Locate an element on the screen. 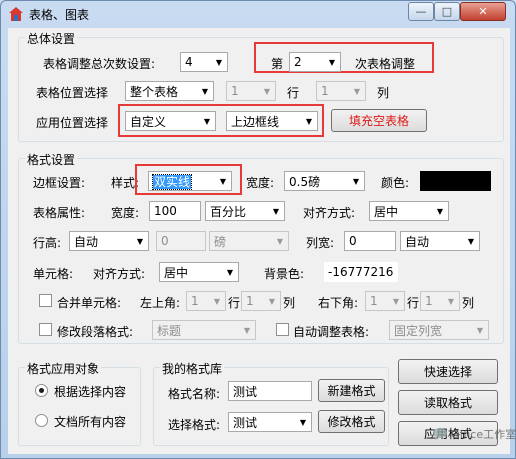  column-select: 1 ▼ is located at coordinates (341, 91).